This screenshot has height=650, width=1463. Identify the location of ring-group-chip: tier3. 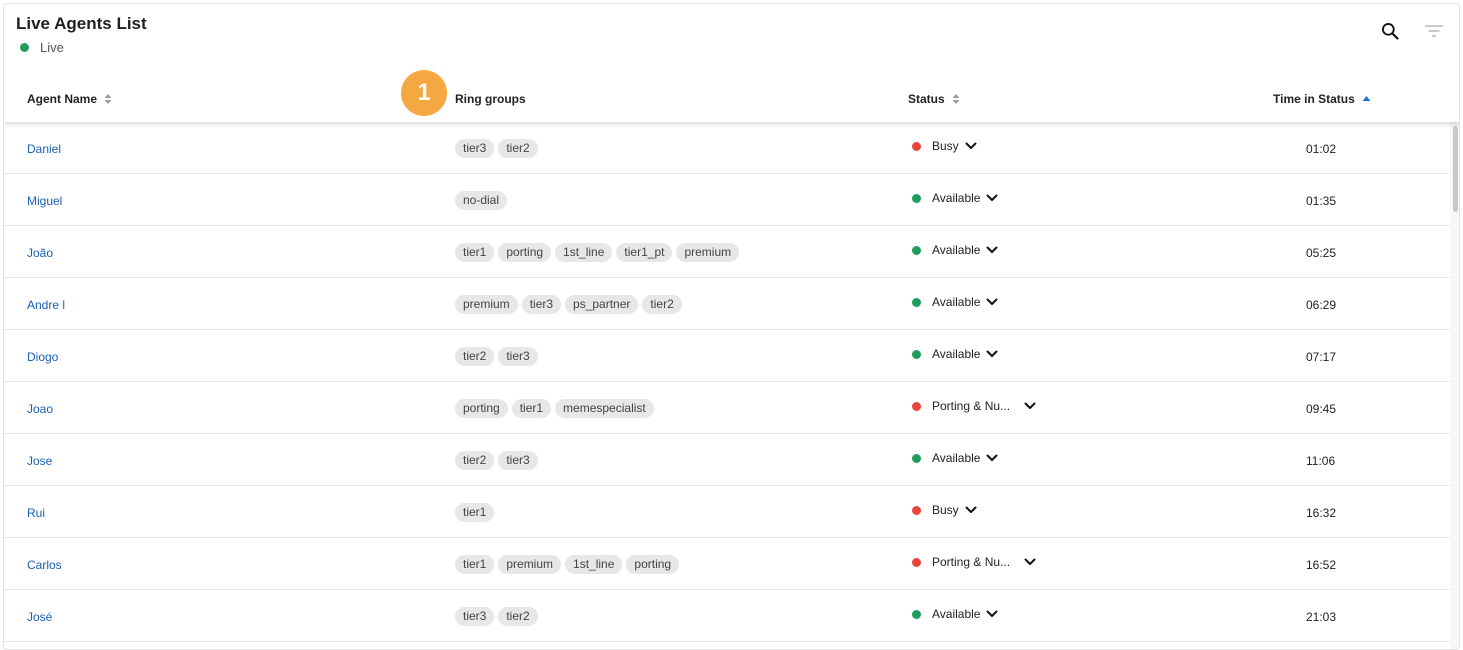
(518, 356).